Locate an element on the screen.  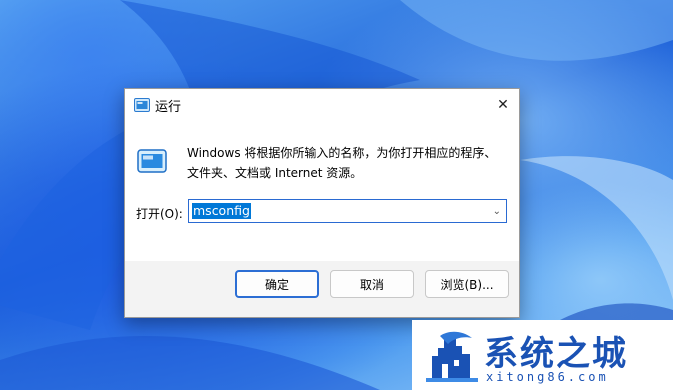
close-button: ✕ is located at coordinates (503, 105).